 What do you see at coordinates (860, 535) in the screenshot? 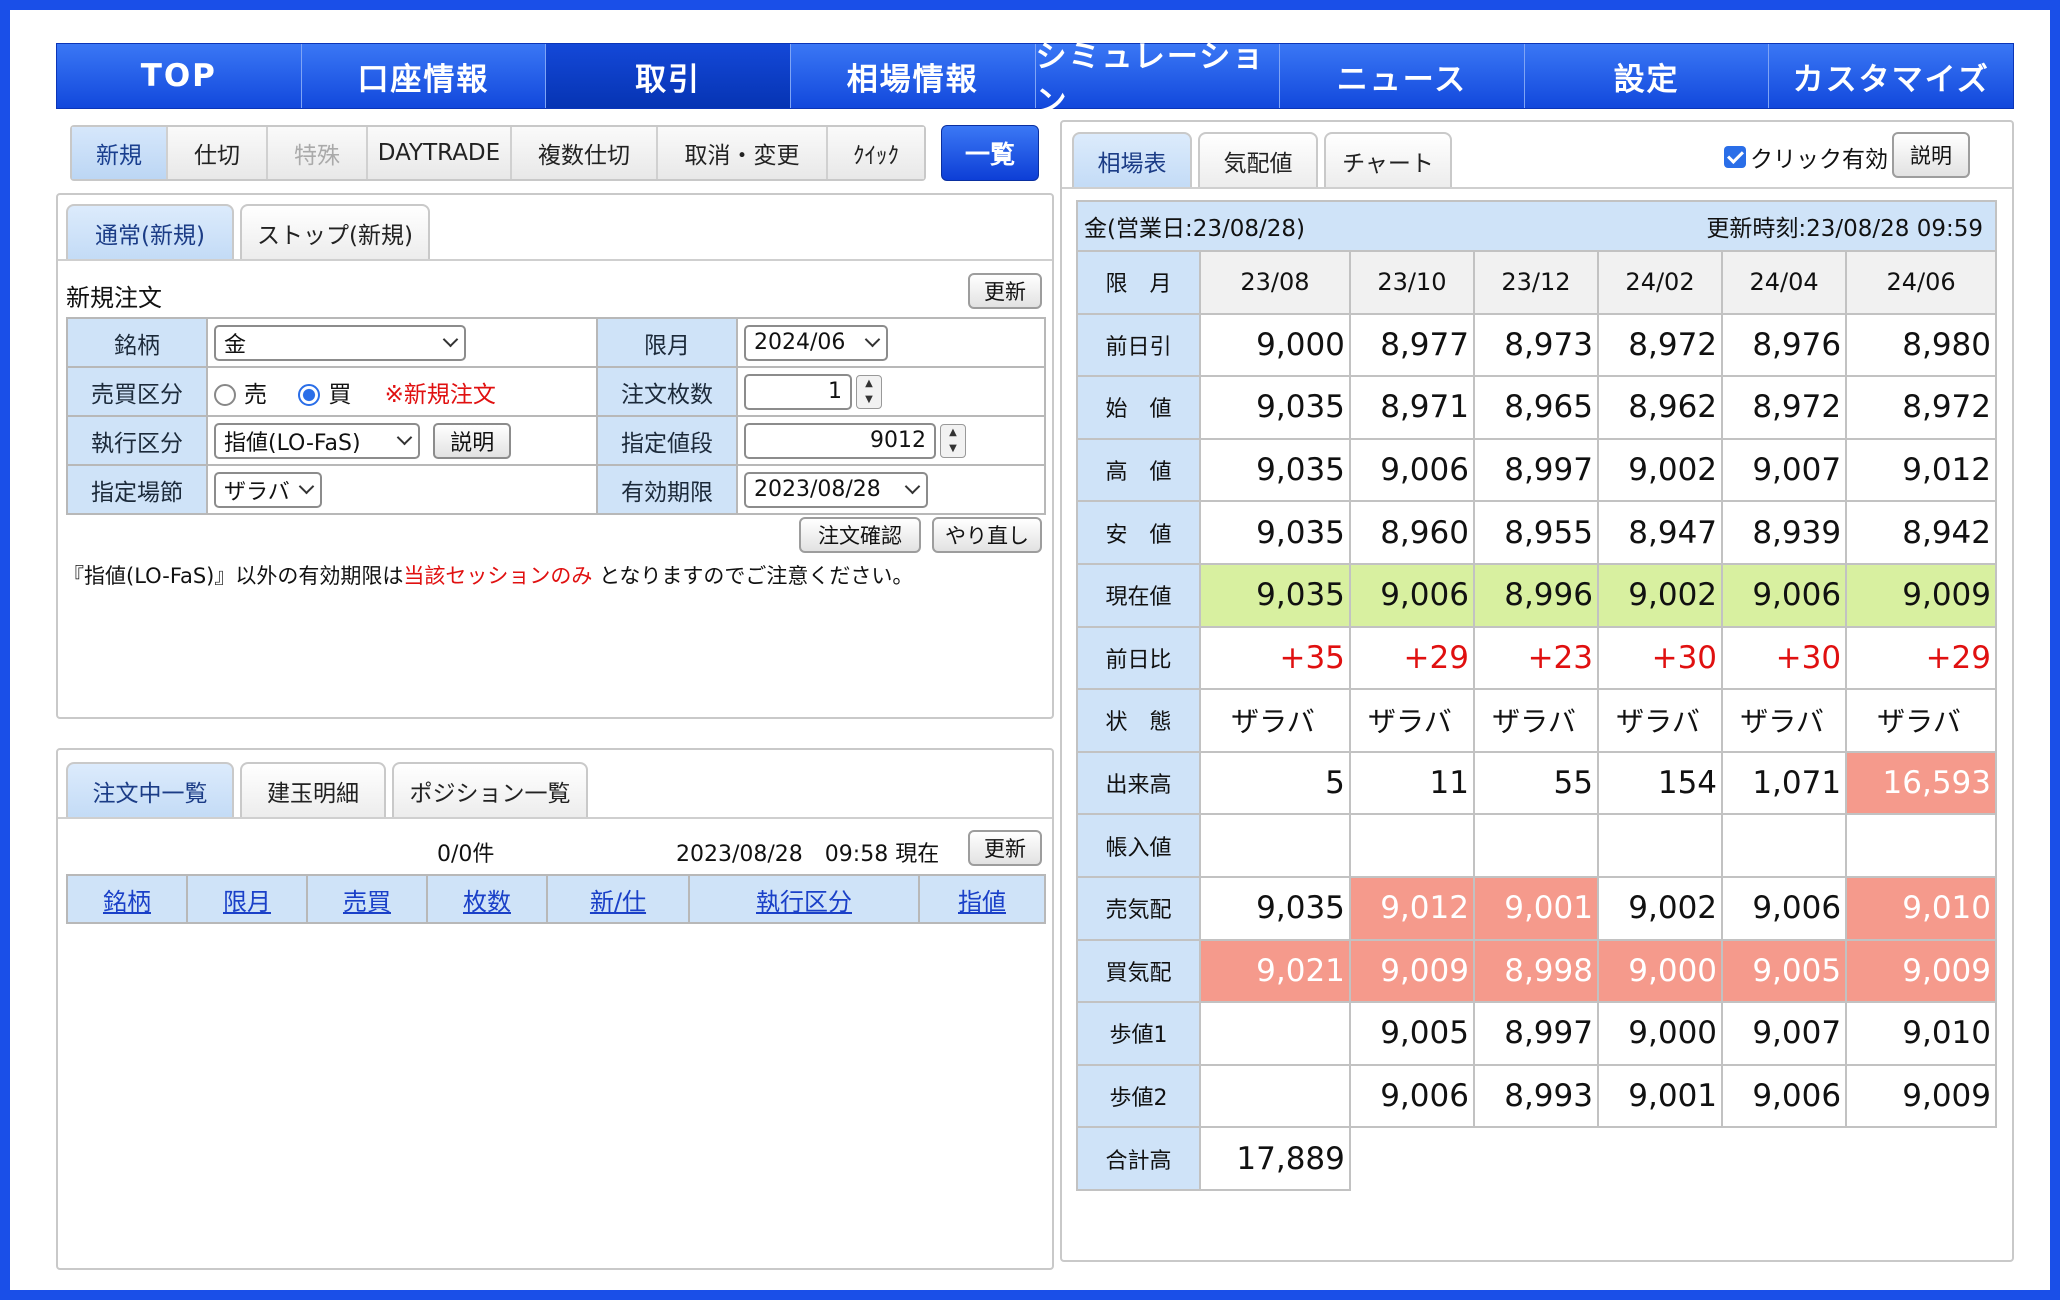
I see `order-confirm-button: 注文確認` at bounding box center [860, 535].